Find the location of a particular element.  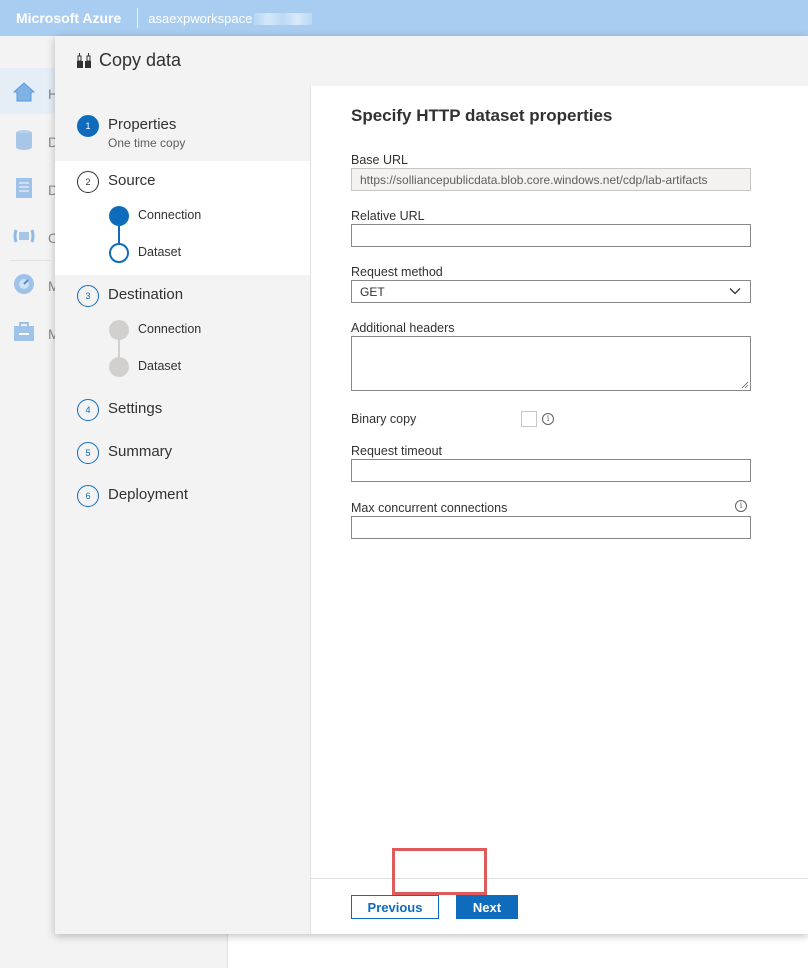

binary-copy-label: Binary copy is located at coordinates (384, 419).